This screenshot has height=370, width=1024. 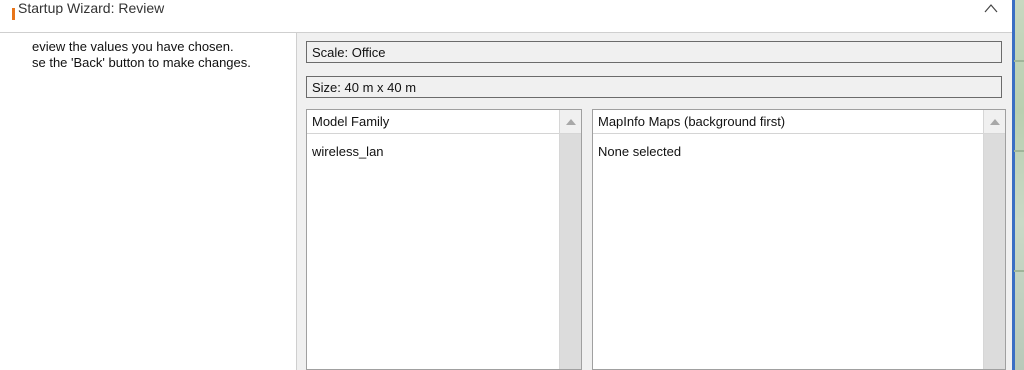 What do you see at coordinates (991, 8) in the screenshot?
I see `chevron-up-icon` at bounding box center [991, 8].